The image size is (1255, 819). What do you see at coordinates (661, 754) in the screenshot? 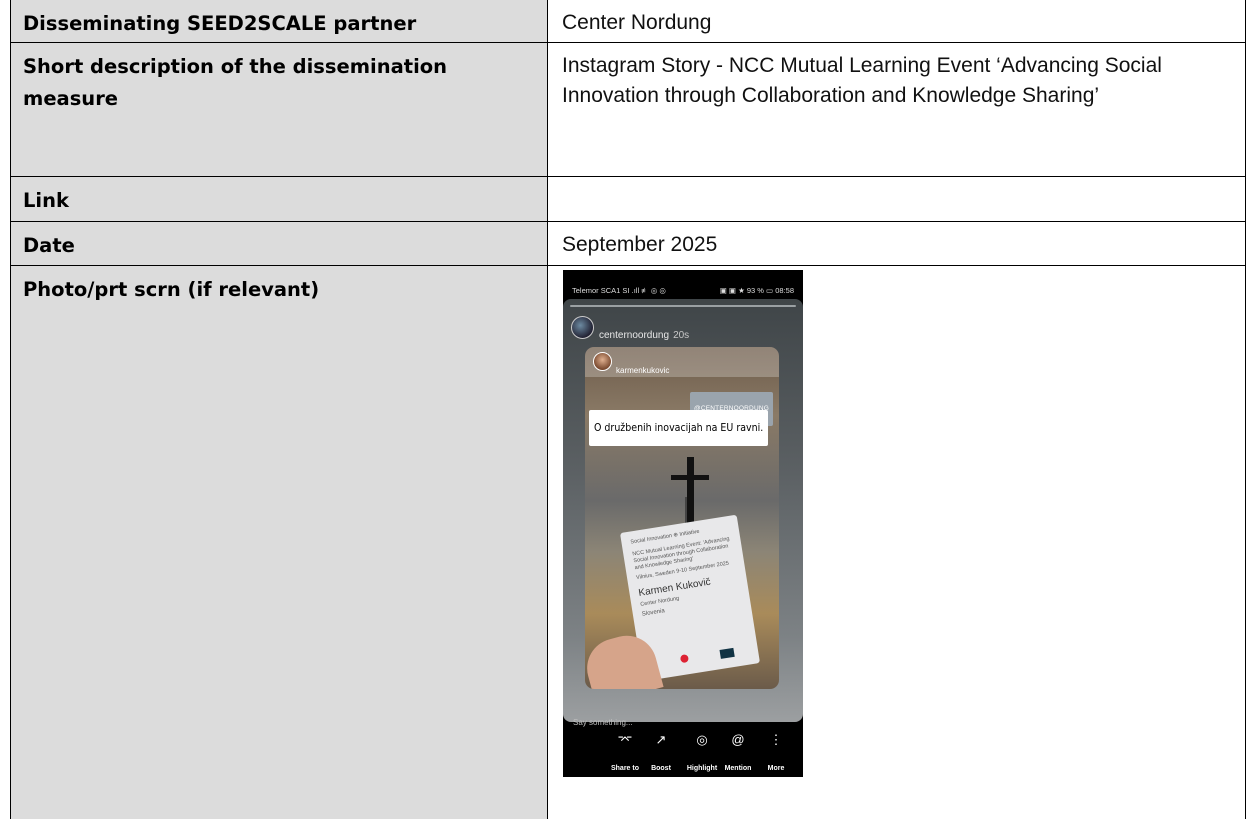
I see `boost-button: ↗ Boost` at bounding box center [661, 754].